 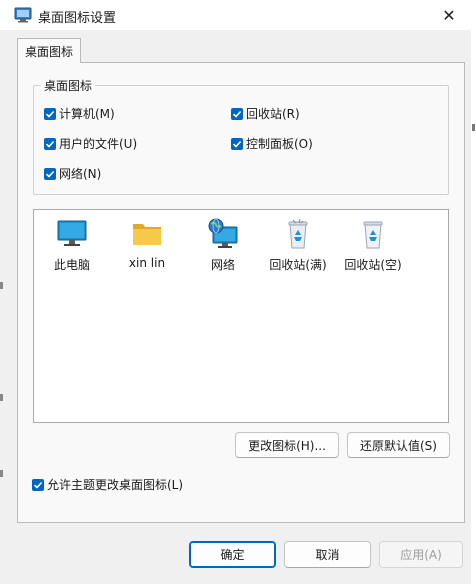 What do you see at coordinates (473, 292) in the screenshot?
I see `background-window-edge` at bounding box center [473, 292].